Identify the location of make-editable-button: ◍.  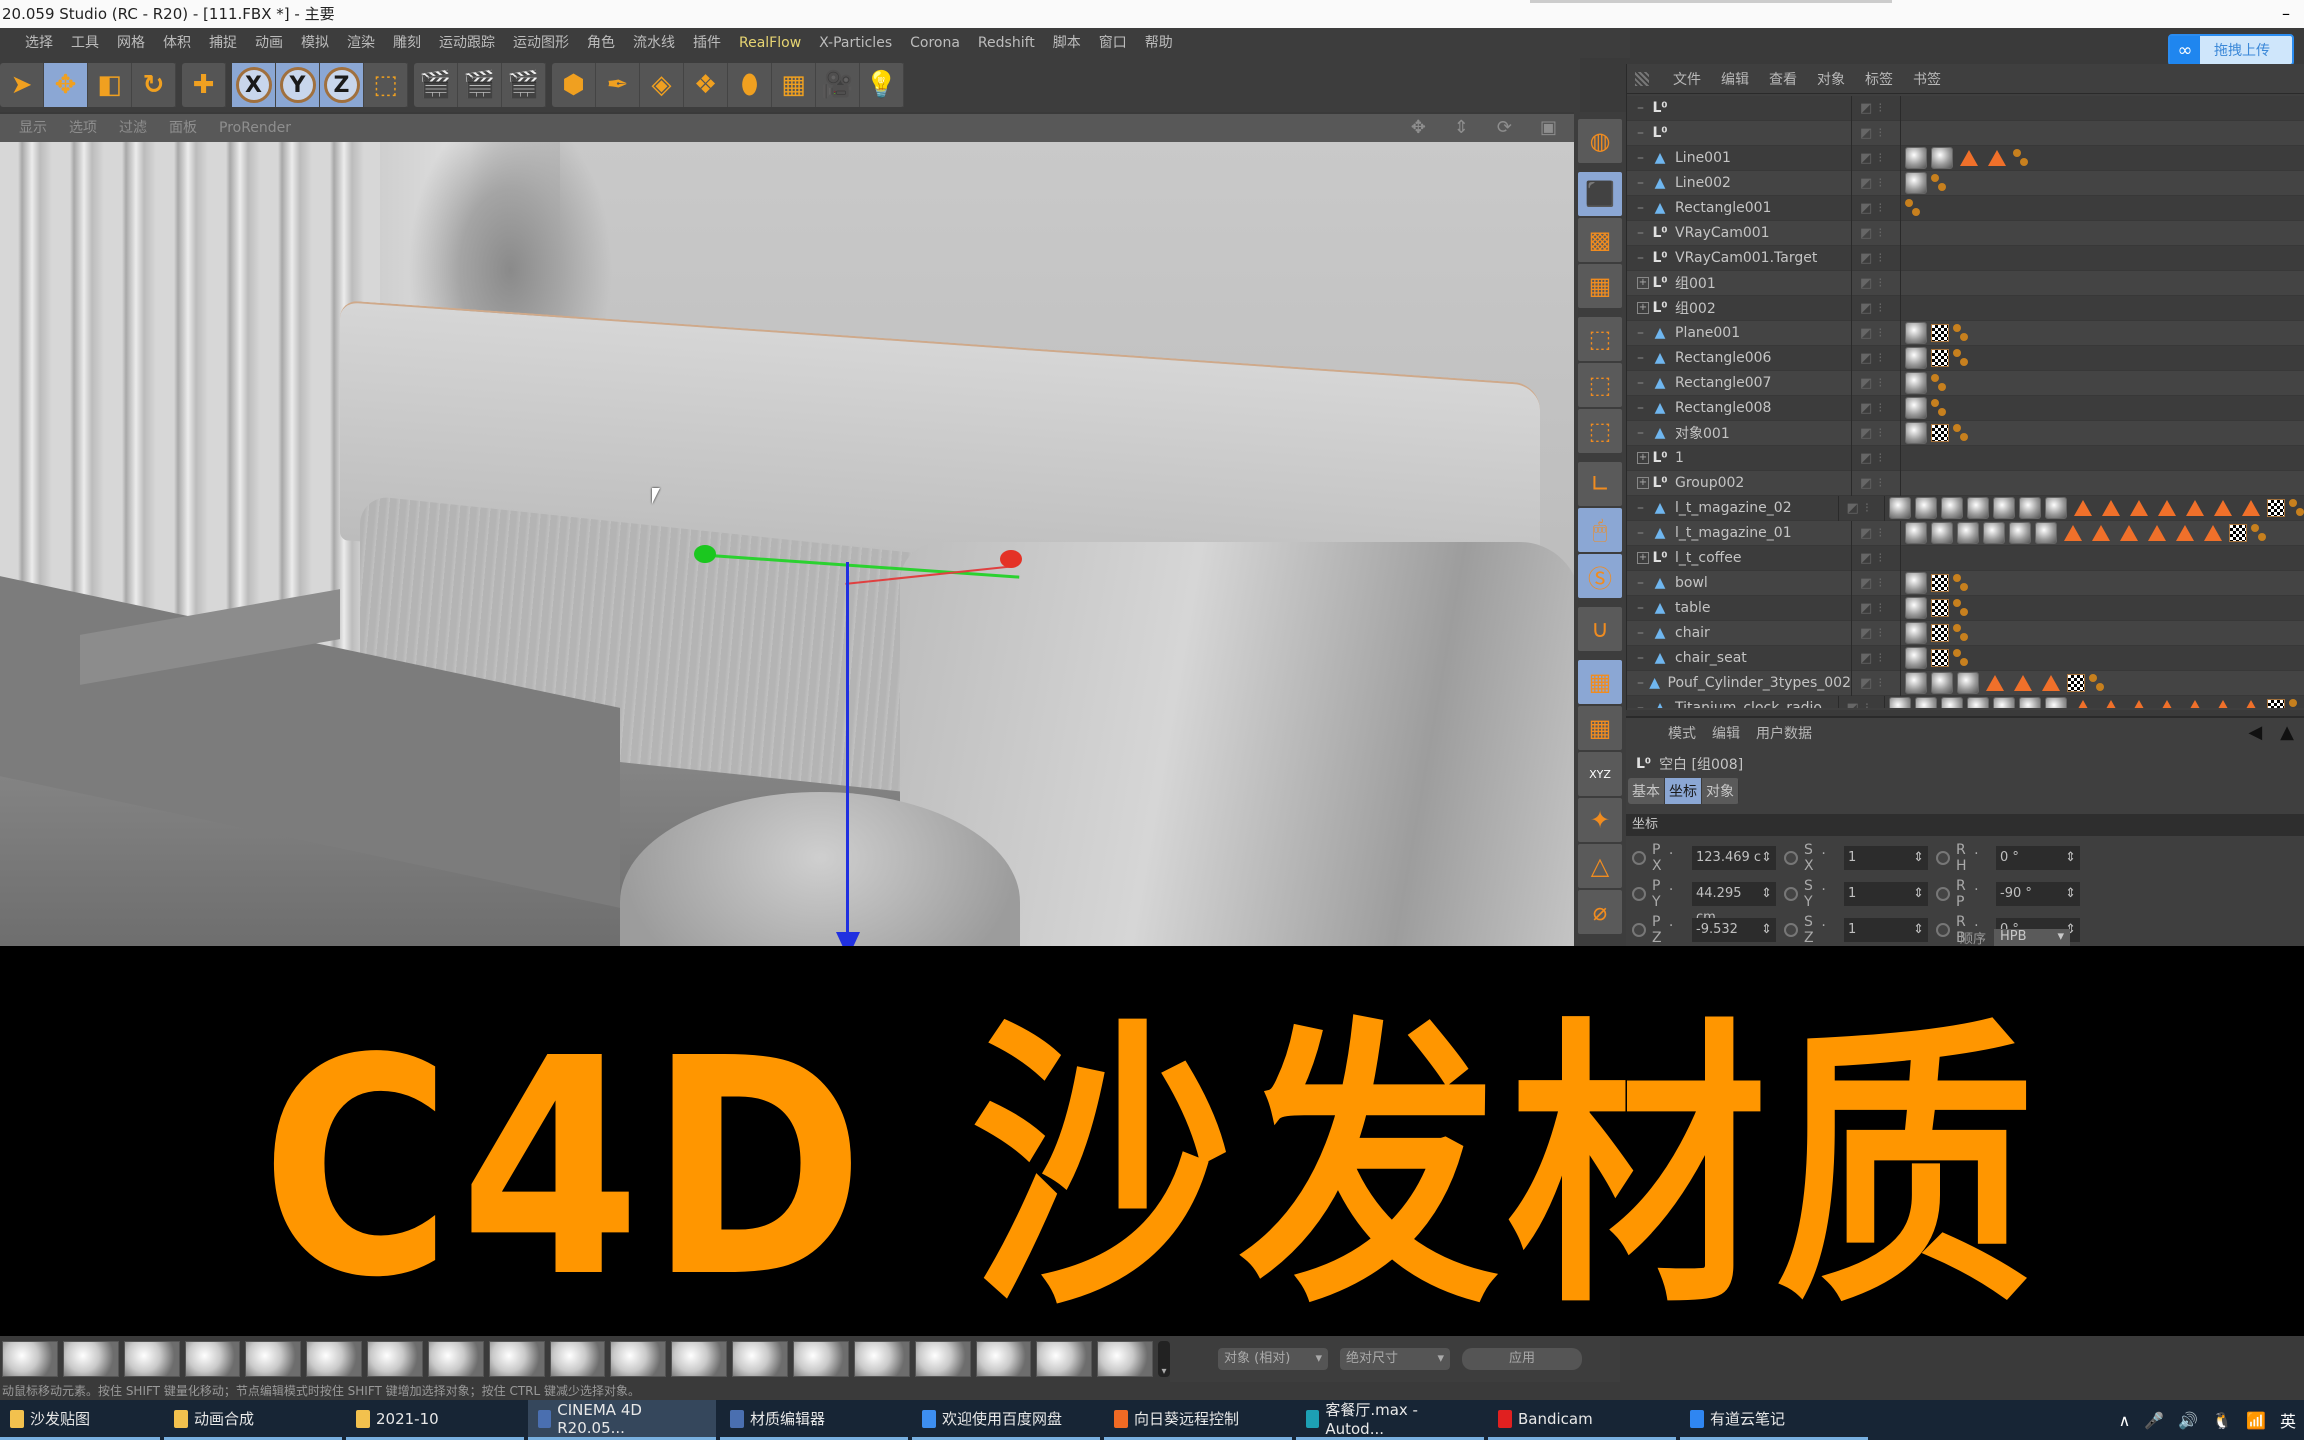
(1600, 141).